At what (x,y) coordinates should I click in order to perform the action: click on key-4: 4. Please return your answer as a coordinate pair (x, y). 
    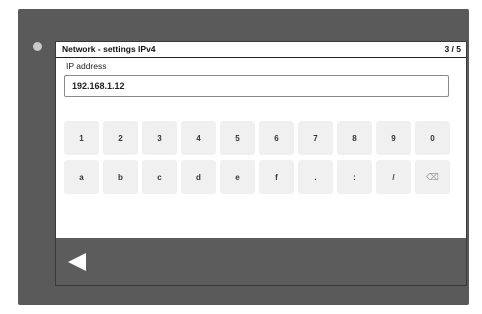
    Looking at the image, I should click on (198, 138).